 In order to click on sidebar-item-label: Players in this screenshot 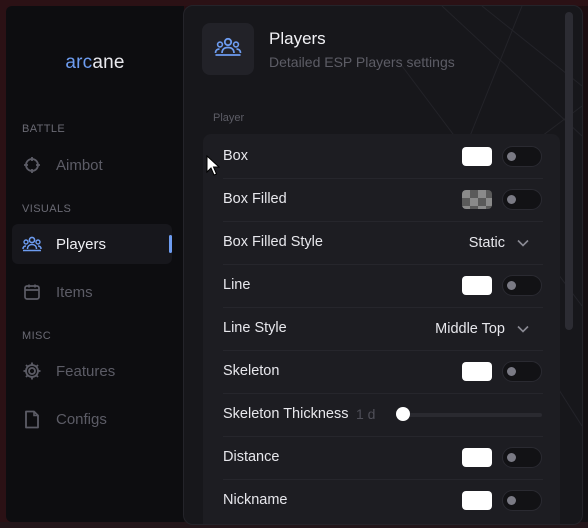, I will do `click(81, 244)`.